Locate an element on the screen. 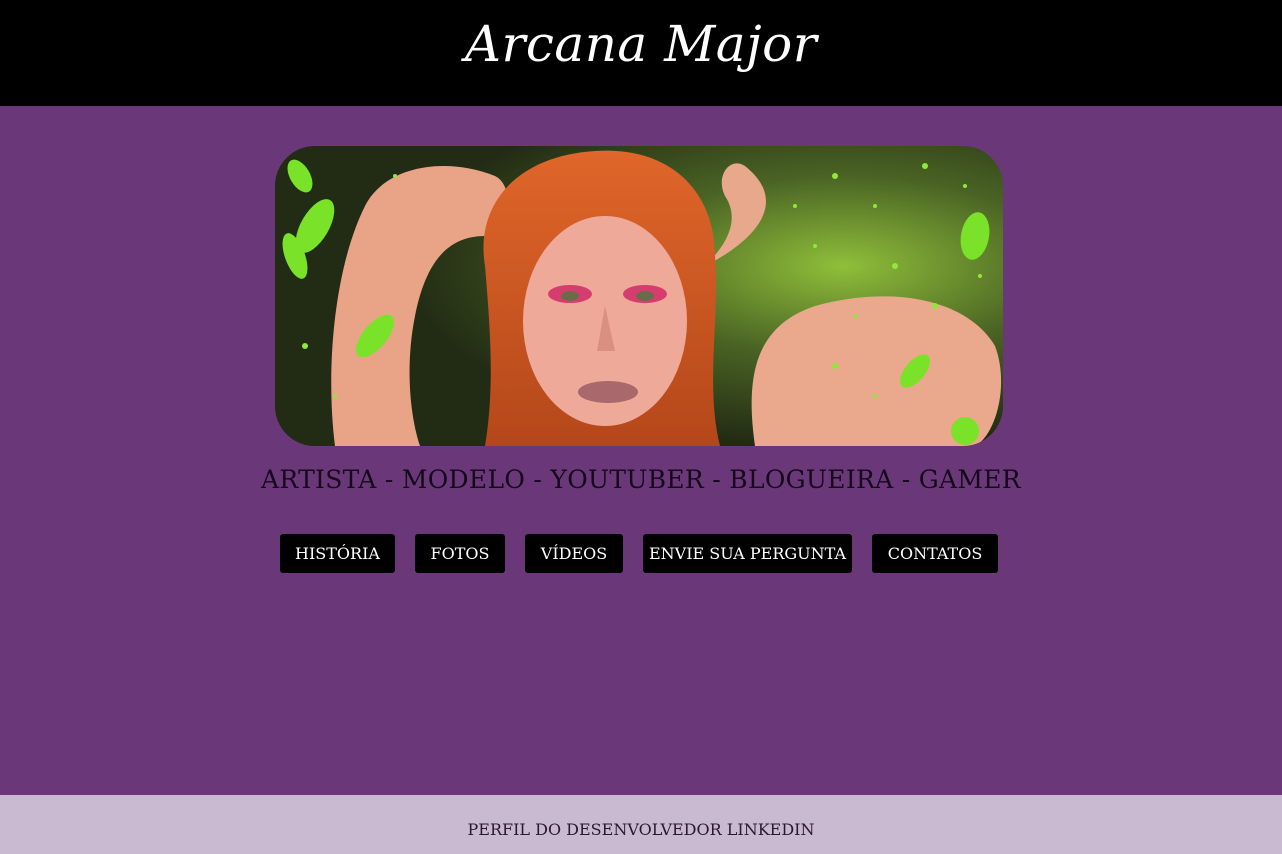  nav-envie-pergunta-button: ENVIE SUA PERGUNTA is located at coordinates (747, 553).